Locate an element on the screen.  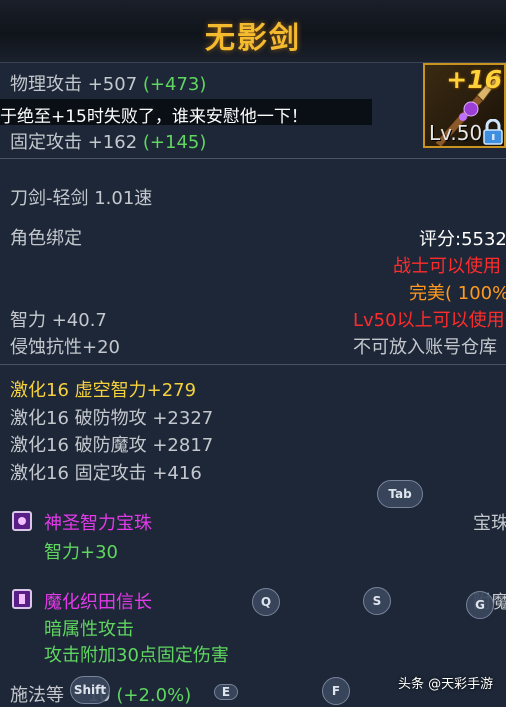
card-glyph-icon is located at coordinates (22, 599).